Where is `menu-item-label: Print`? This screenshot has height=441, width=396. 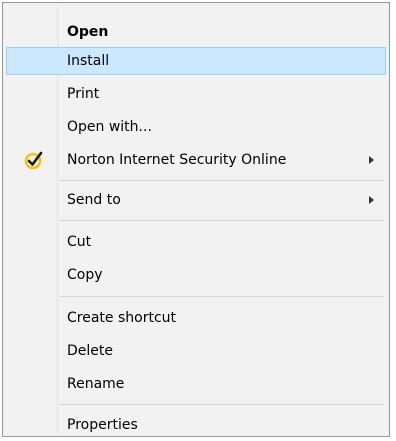 menu-item-label: Print is located at coordinates (83, 94).